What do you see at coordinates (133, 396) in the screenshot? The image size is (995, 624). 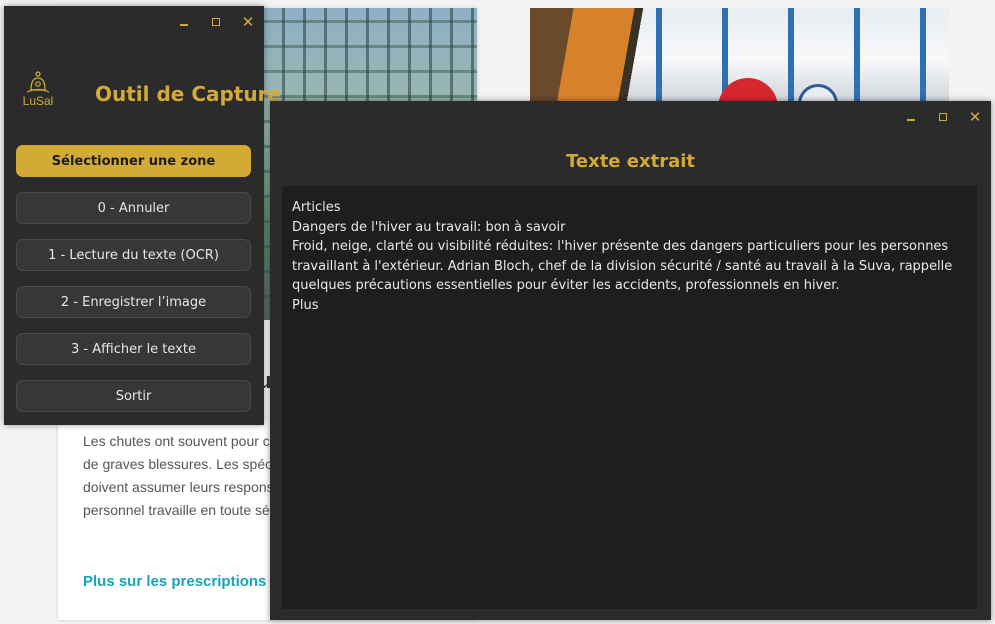 I see `exit-button: Sortir` at bounding box center [133, 396].